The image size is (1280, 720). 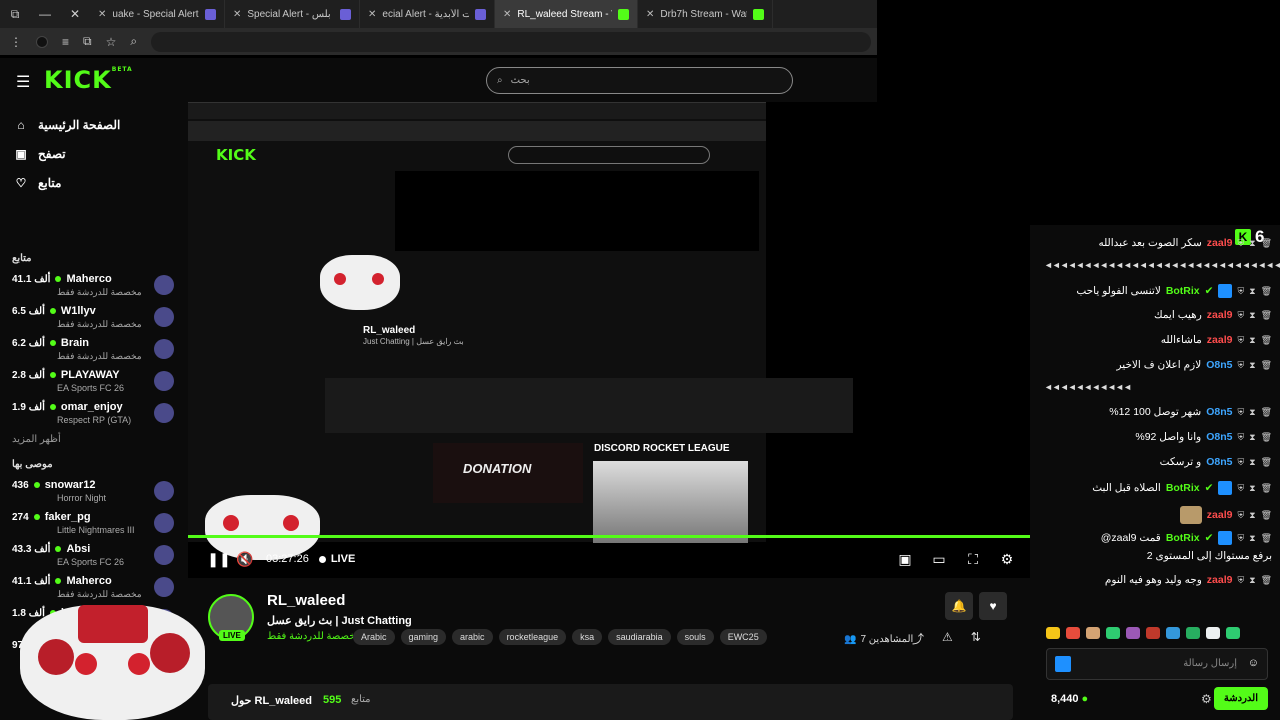 What do you see at coordinates (94, 556) in the screenshot?
I see `sidebar-channel-item: 43.3 ألف Absi EA Sports FC 26` at bounding box center [94, 556].